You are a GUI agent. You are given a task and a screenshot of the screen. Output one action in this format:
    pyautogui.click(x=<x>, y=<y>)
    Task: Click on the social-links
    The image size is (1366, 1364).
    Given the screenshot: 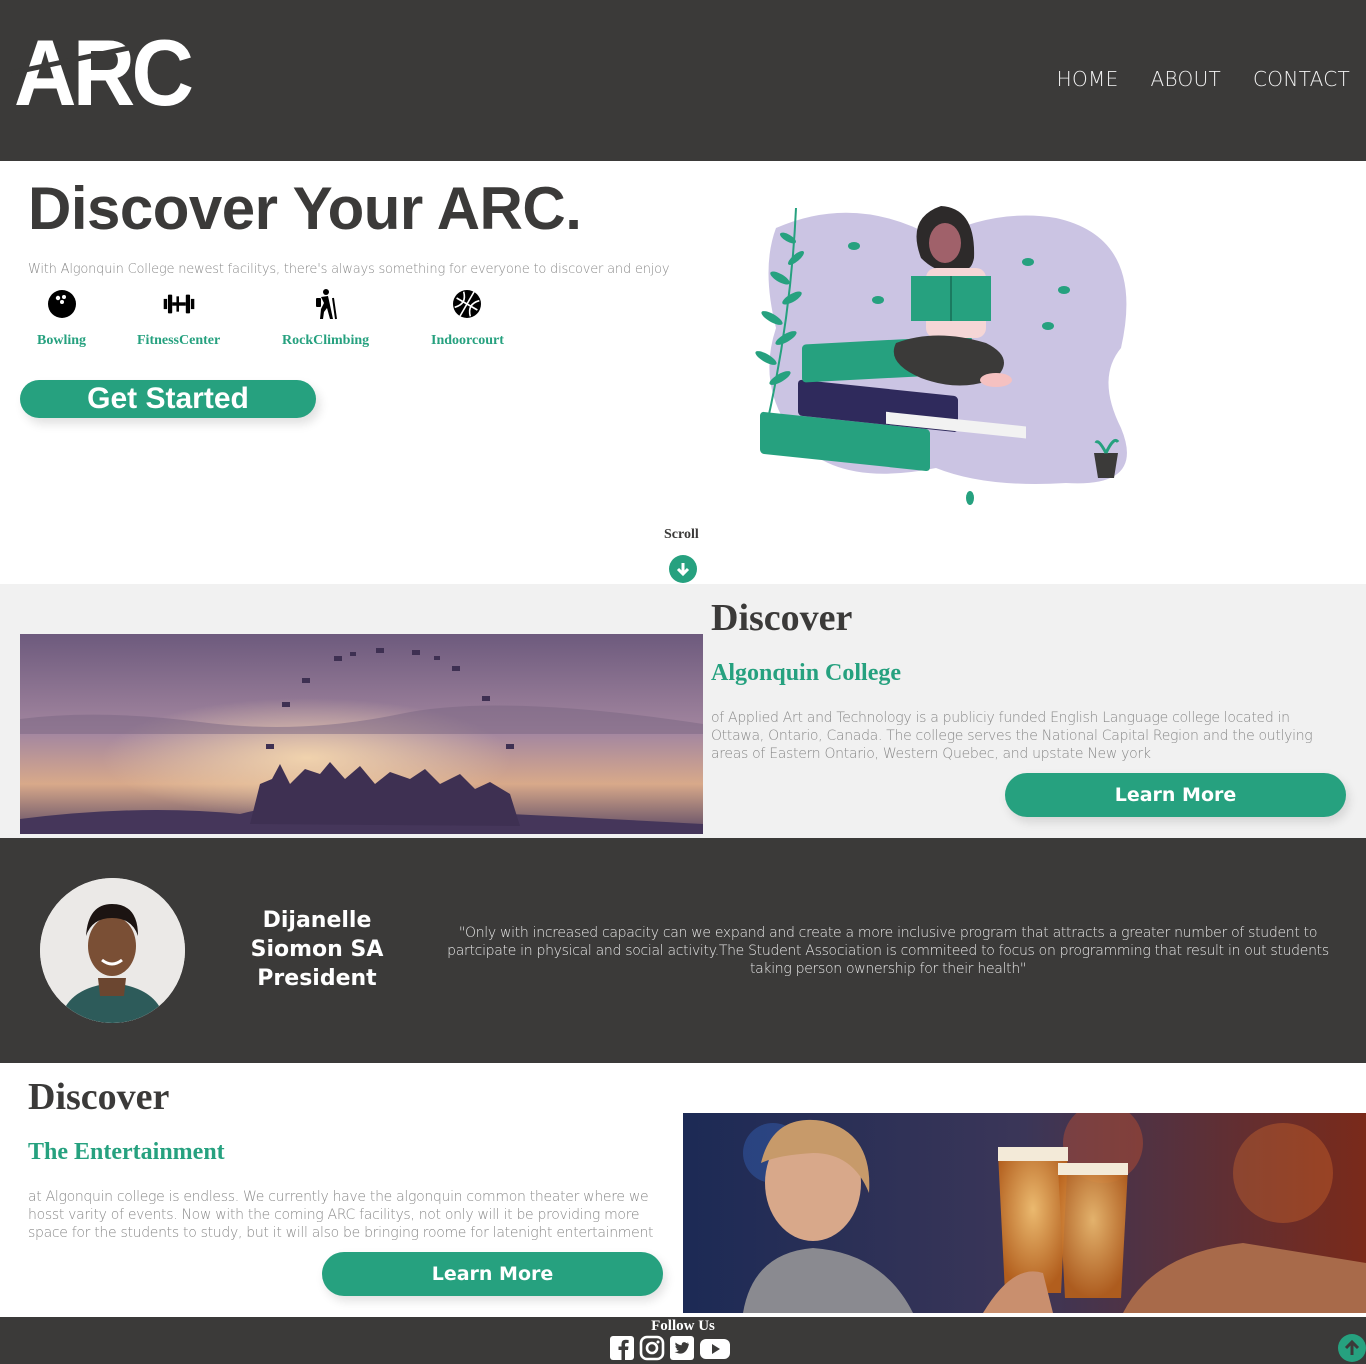 What is the action you would take?
    pyautogui.click(x=669, y=1348)
    